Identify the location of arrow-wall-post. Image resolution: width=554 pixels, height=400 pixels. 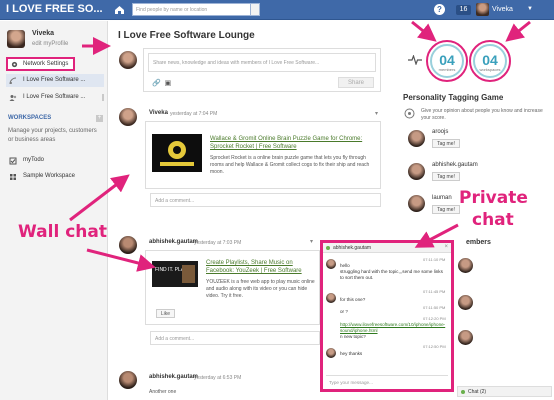
(99, 198).